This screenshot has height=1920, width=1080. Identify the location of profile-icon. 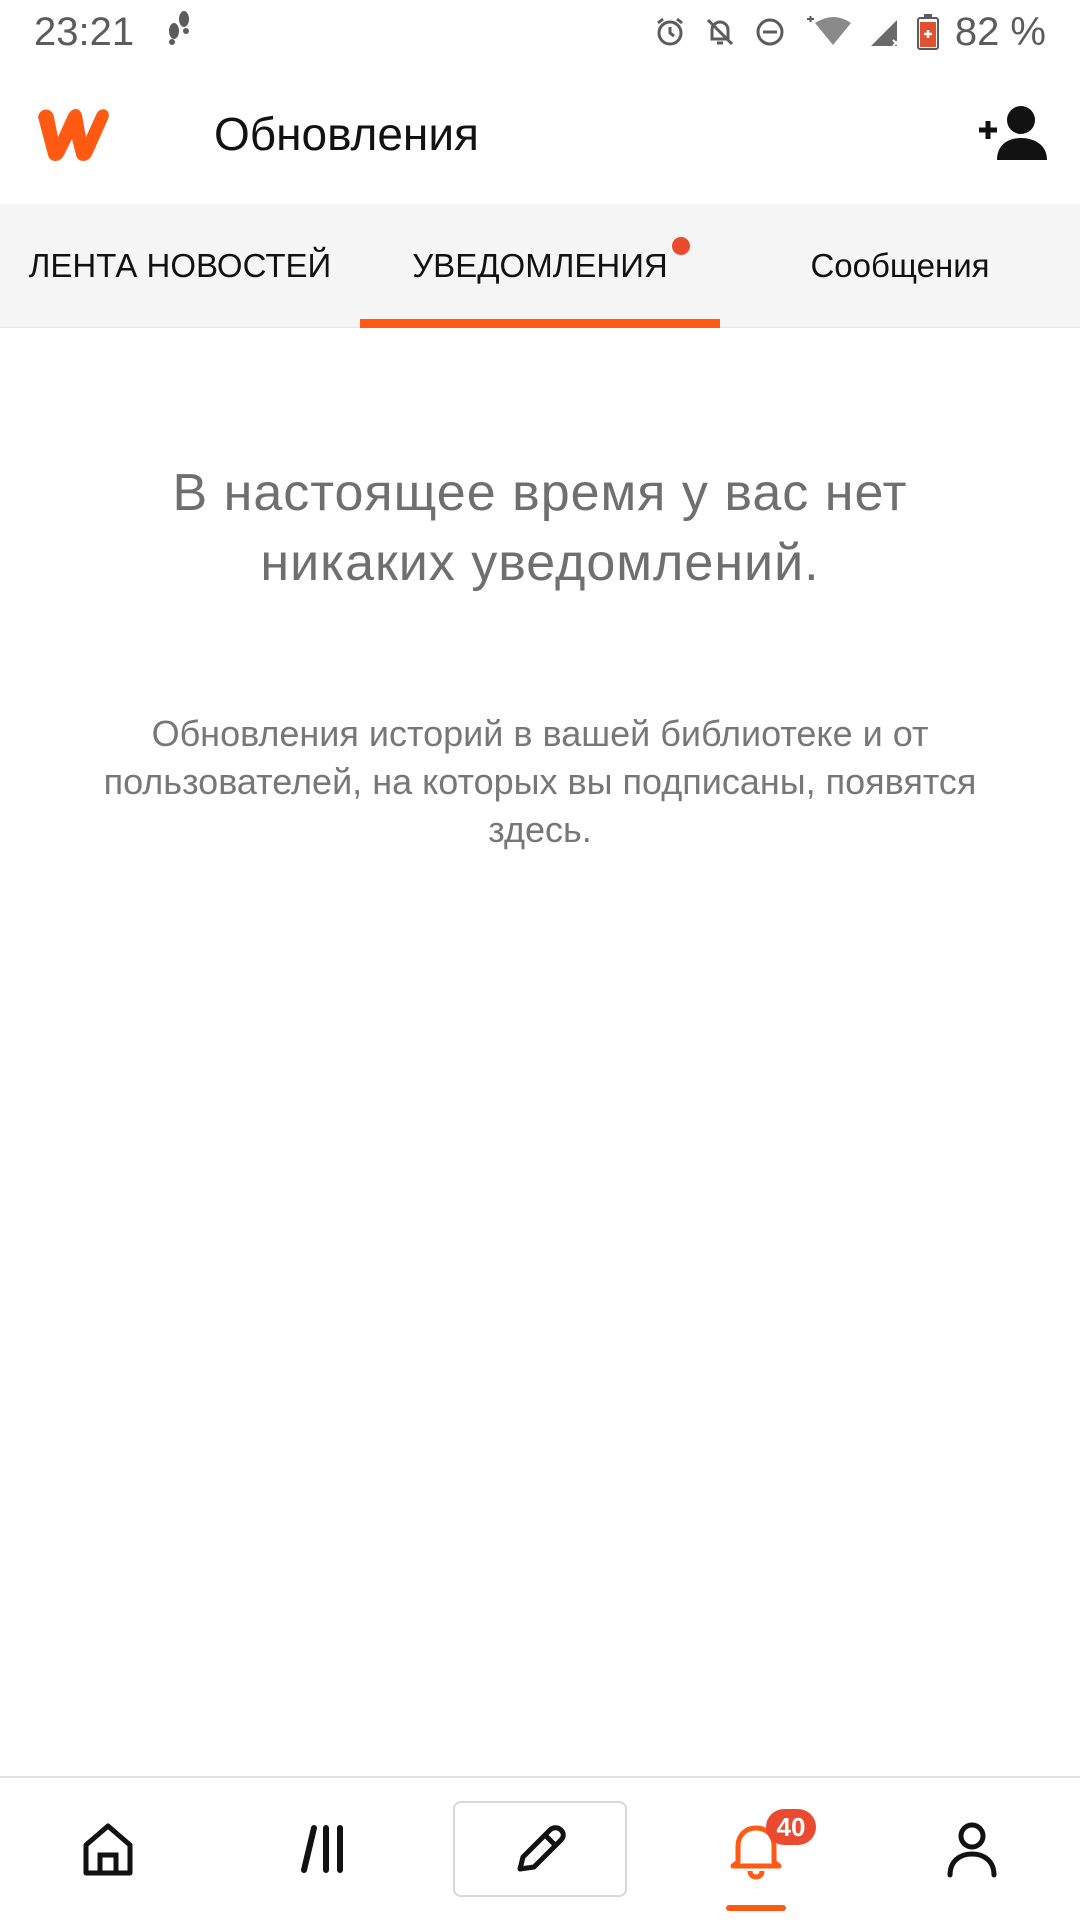
(972, 1849).